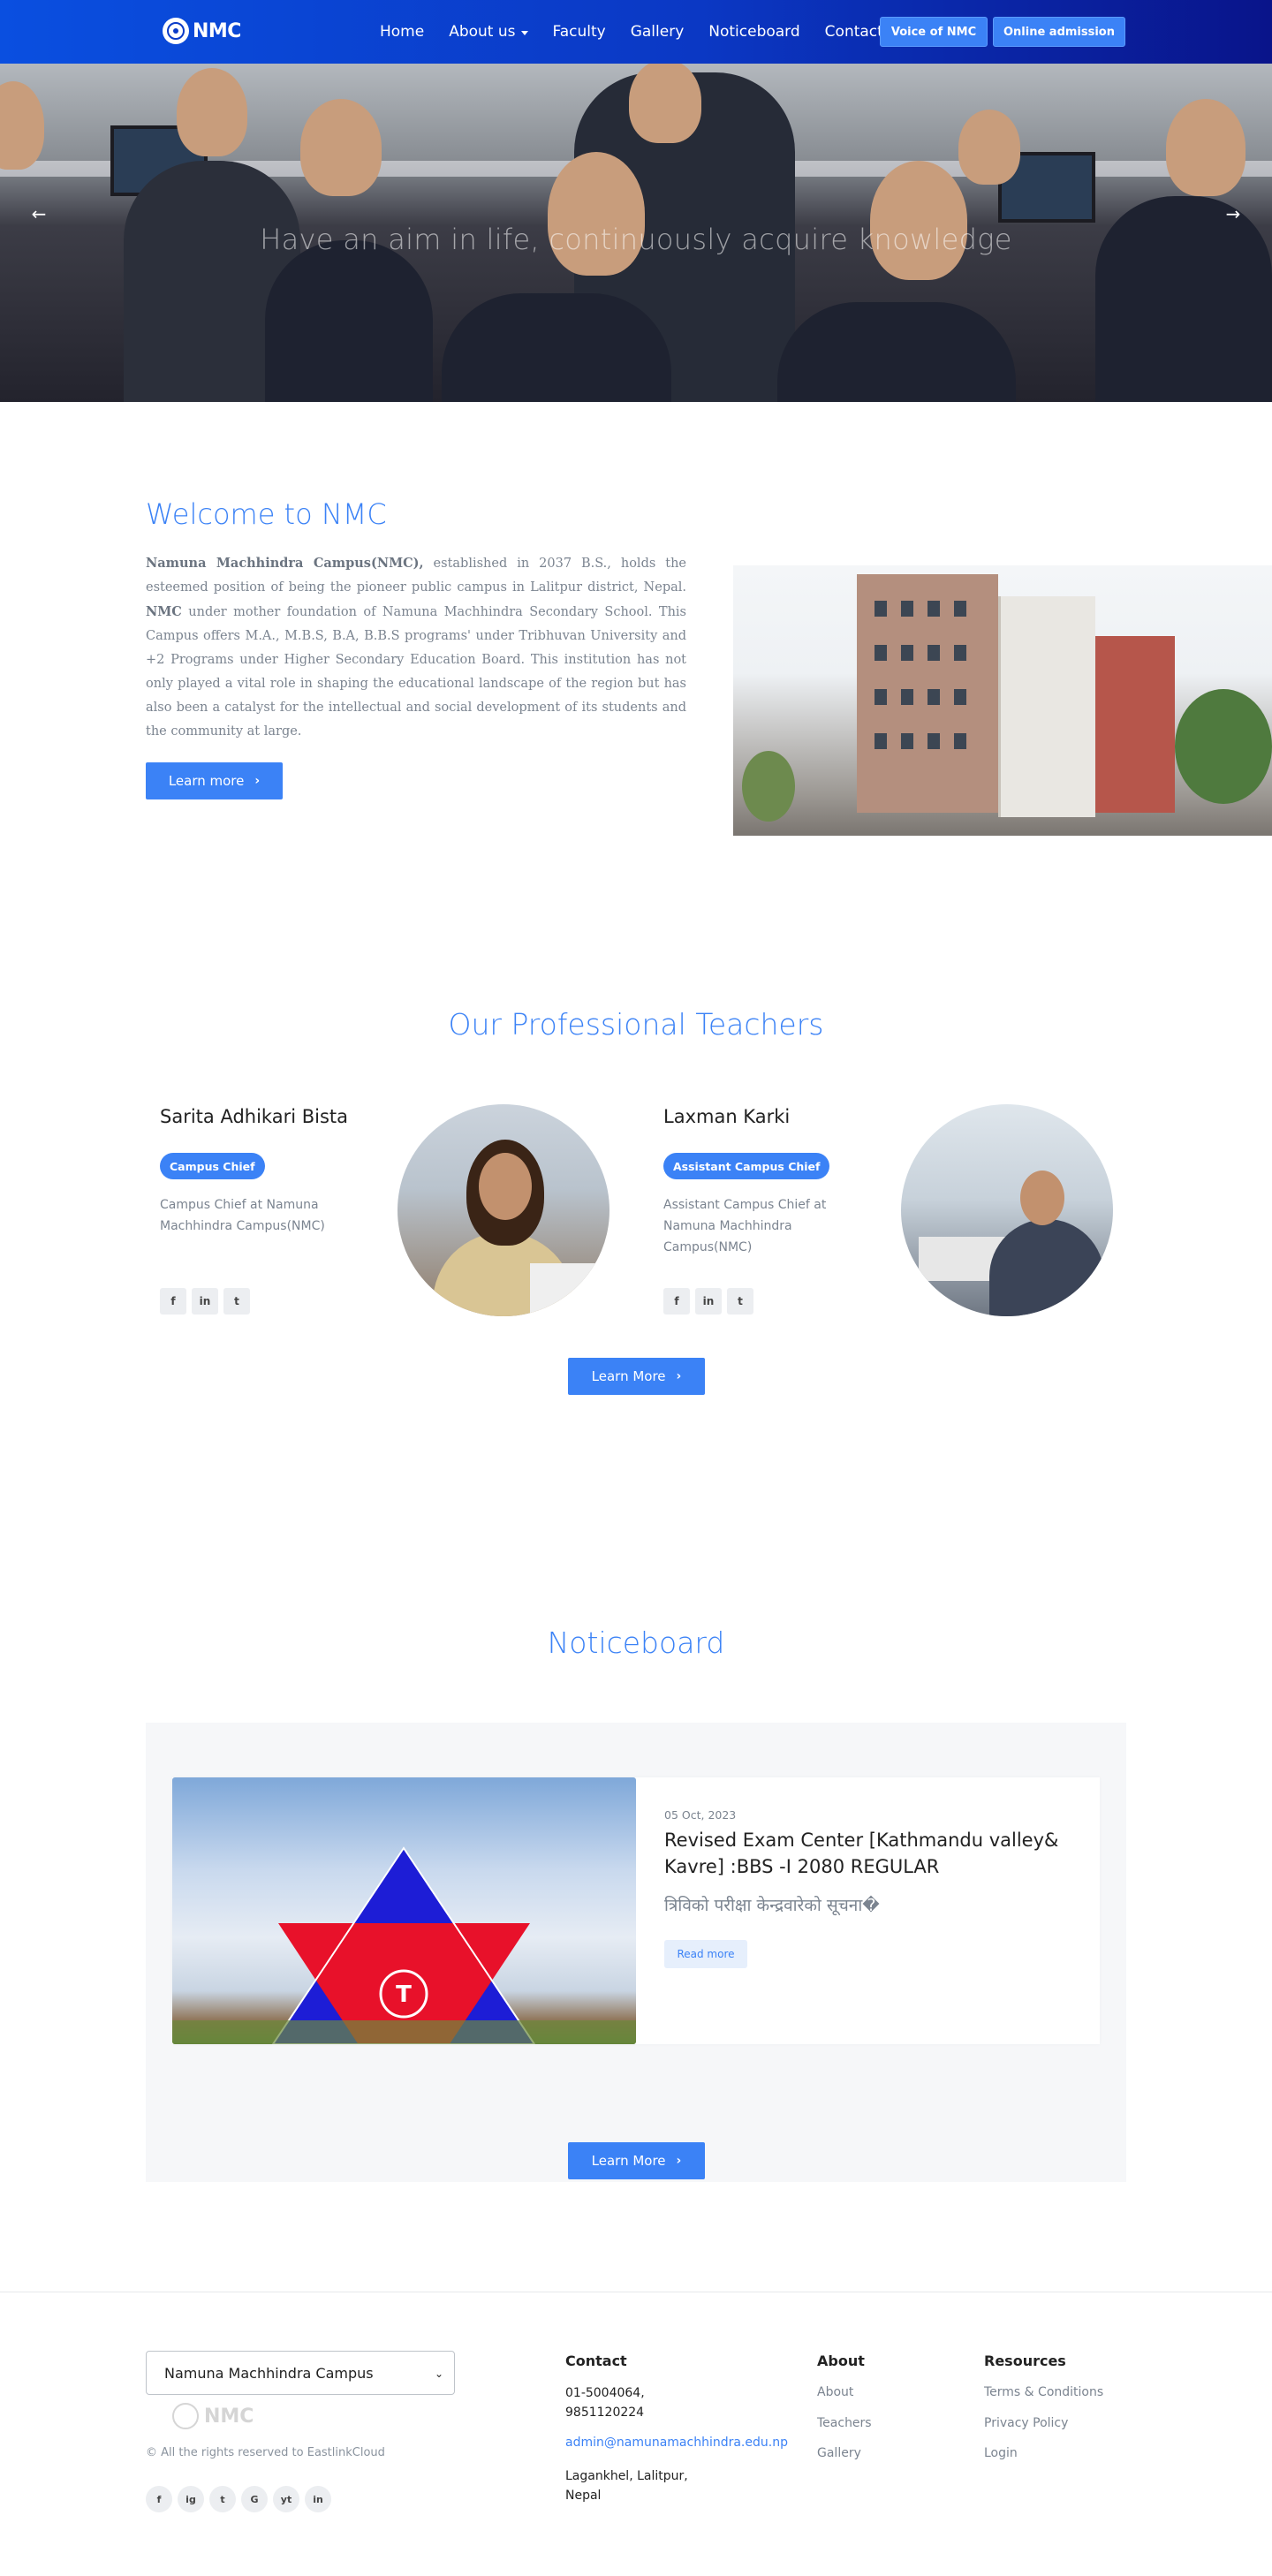 The image size is (1272, 2576). I want to click on notice-read-more-button: Read more, so click(705, 1954).